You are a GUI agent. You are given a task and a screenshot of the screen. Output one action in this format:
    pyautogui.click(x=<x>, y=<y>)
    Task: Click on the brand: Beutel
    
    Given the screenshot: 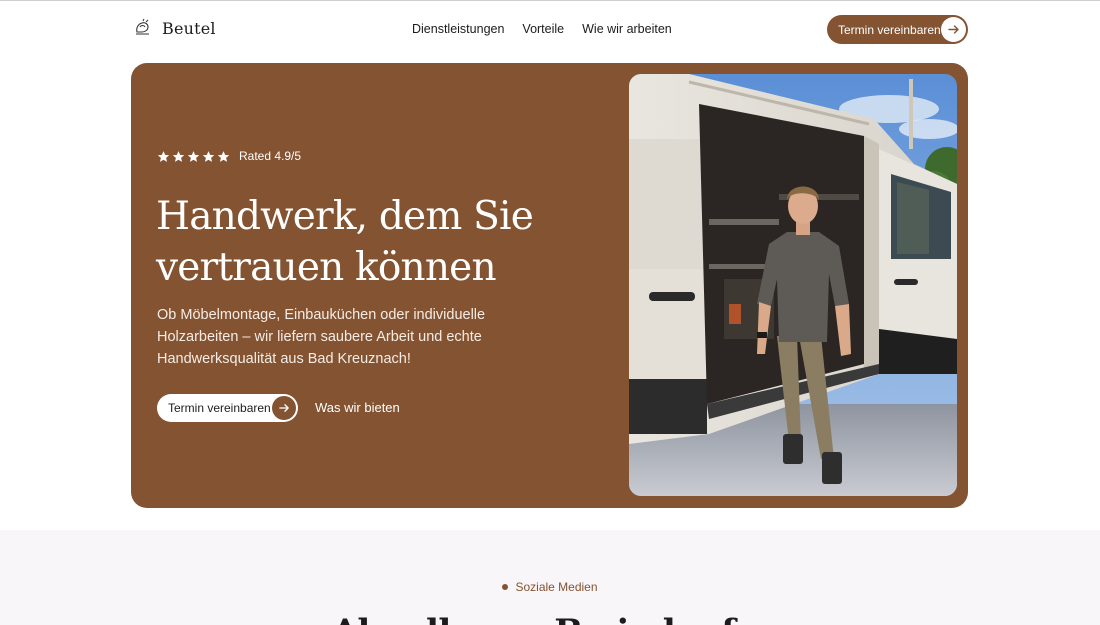 What is the action you would take?
    pyautogui.click(x=174, y=28)
    